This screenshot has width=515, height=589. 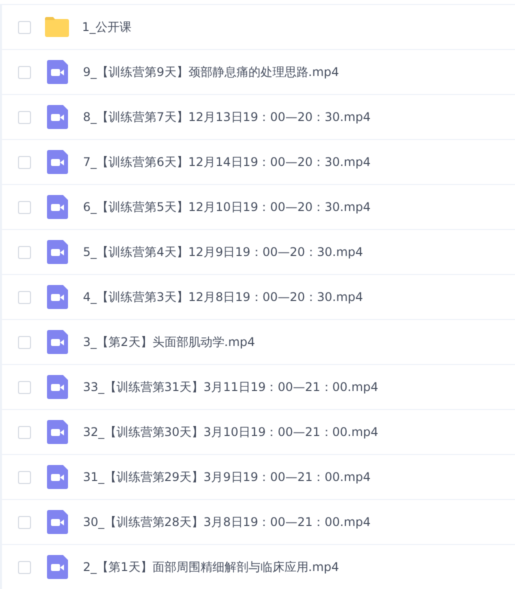 What do you see at coordinates (227, 162) in the screenshot?
I see `file-name: 7_【训练营第6天】12月14日19：00—20：30.mp4` at bounding box center [227, 162].